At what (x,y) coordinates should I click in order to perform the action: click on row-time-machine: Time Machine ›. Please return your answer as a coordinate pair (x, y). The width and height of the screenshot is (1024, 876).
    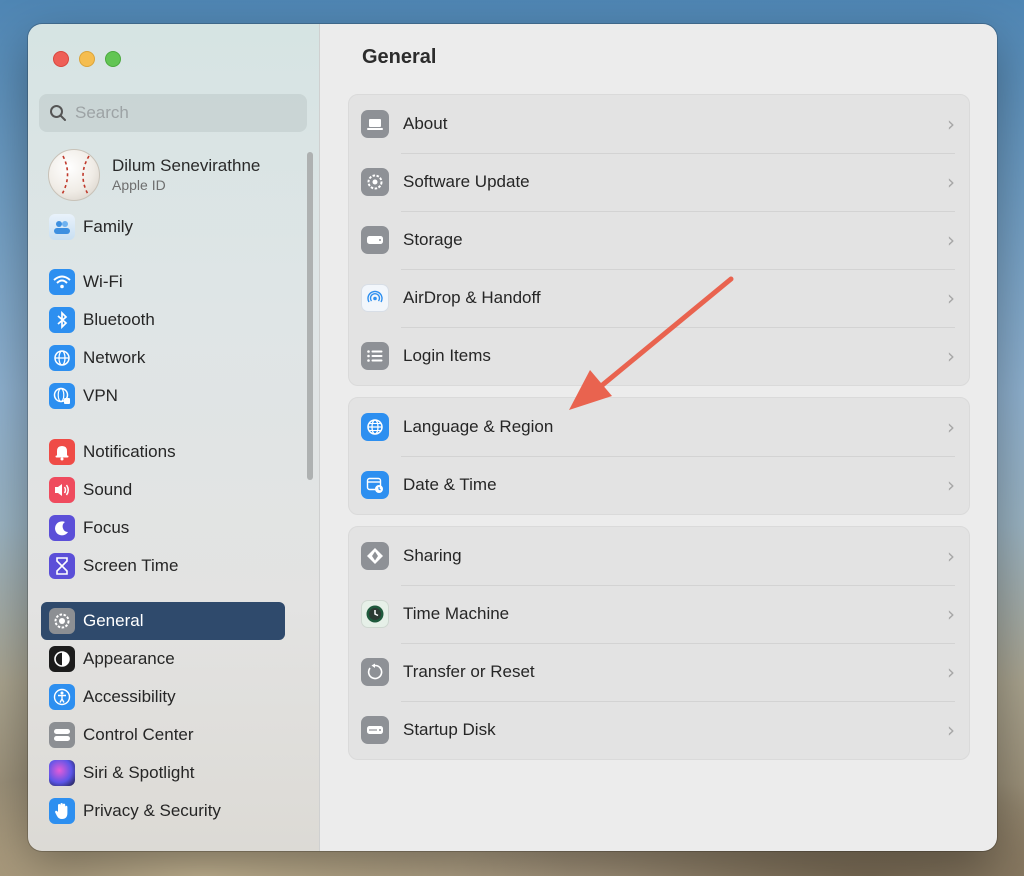
    Looking at the image, I should click on (659, 614).